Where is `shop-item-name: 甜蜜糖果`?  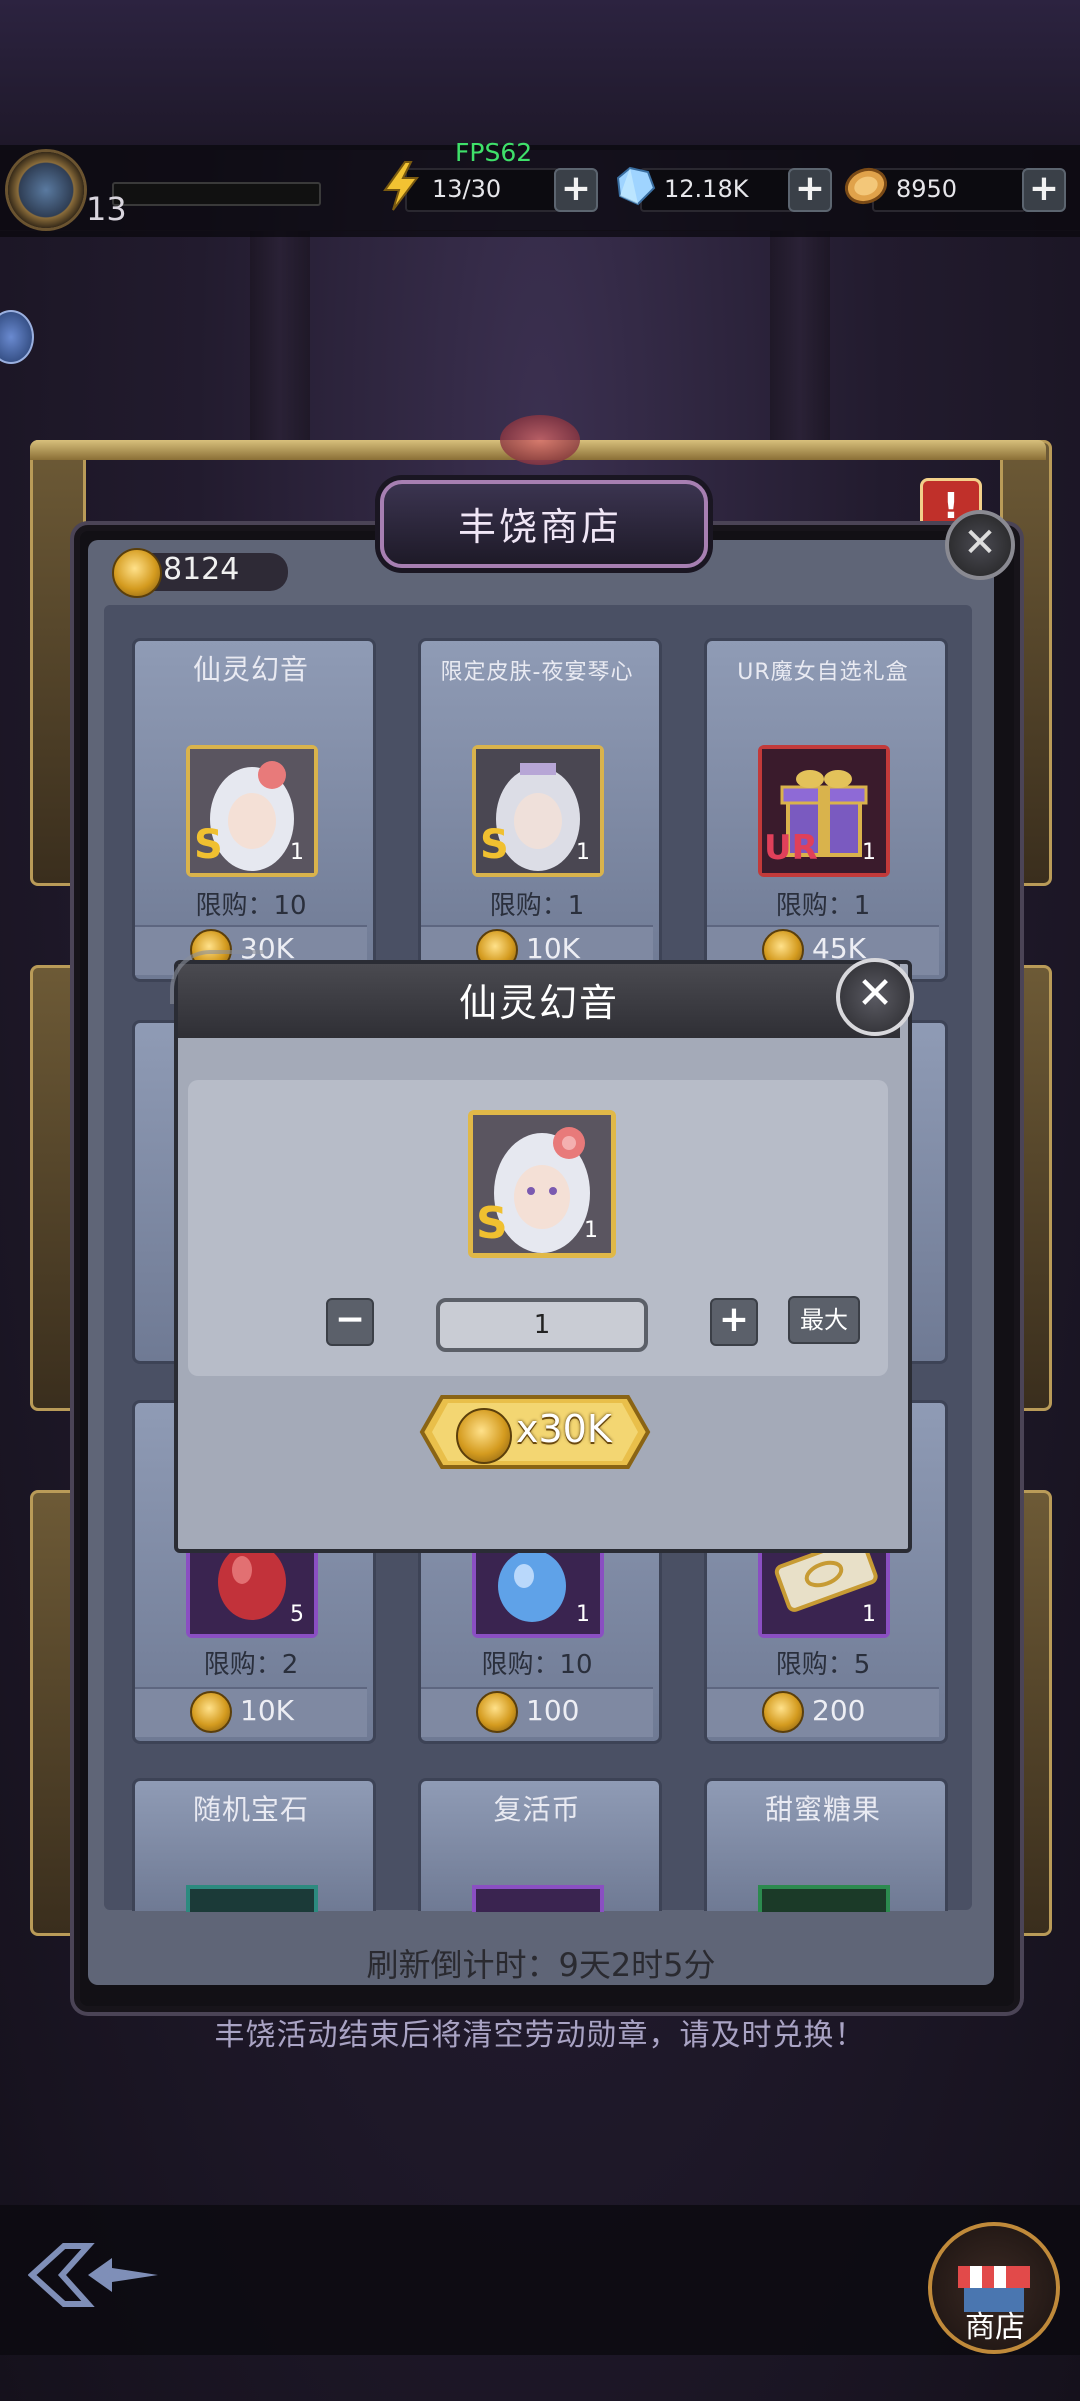 shop-item-name: 甜蜜糖果 is located at coordinates (822, 1809).